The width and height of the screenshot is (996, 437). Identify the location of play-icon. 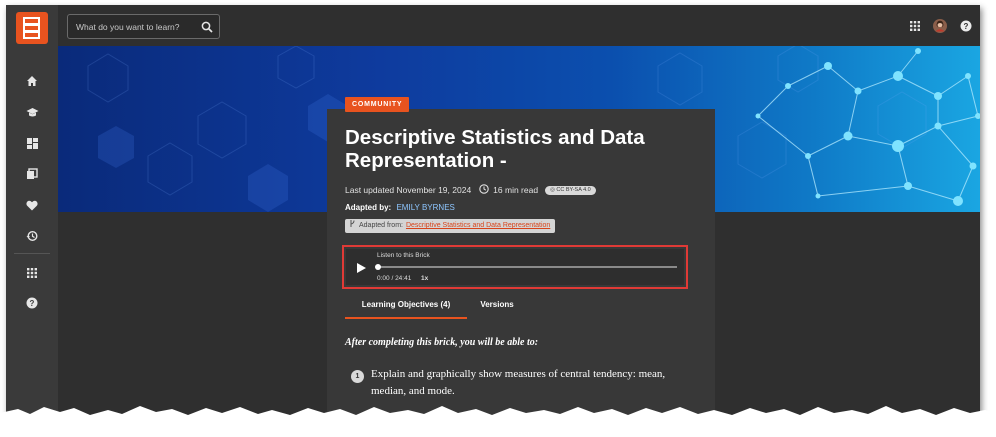
(361, 267).